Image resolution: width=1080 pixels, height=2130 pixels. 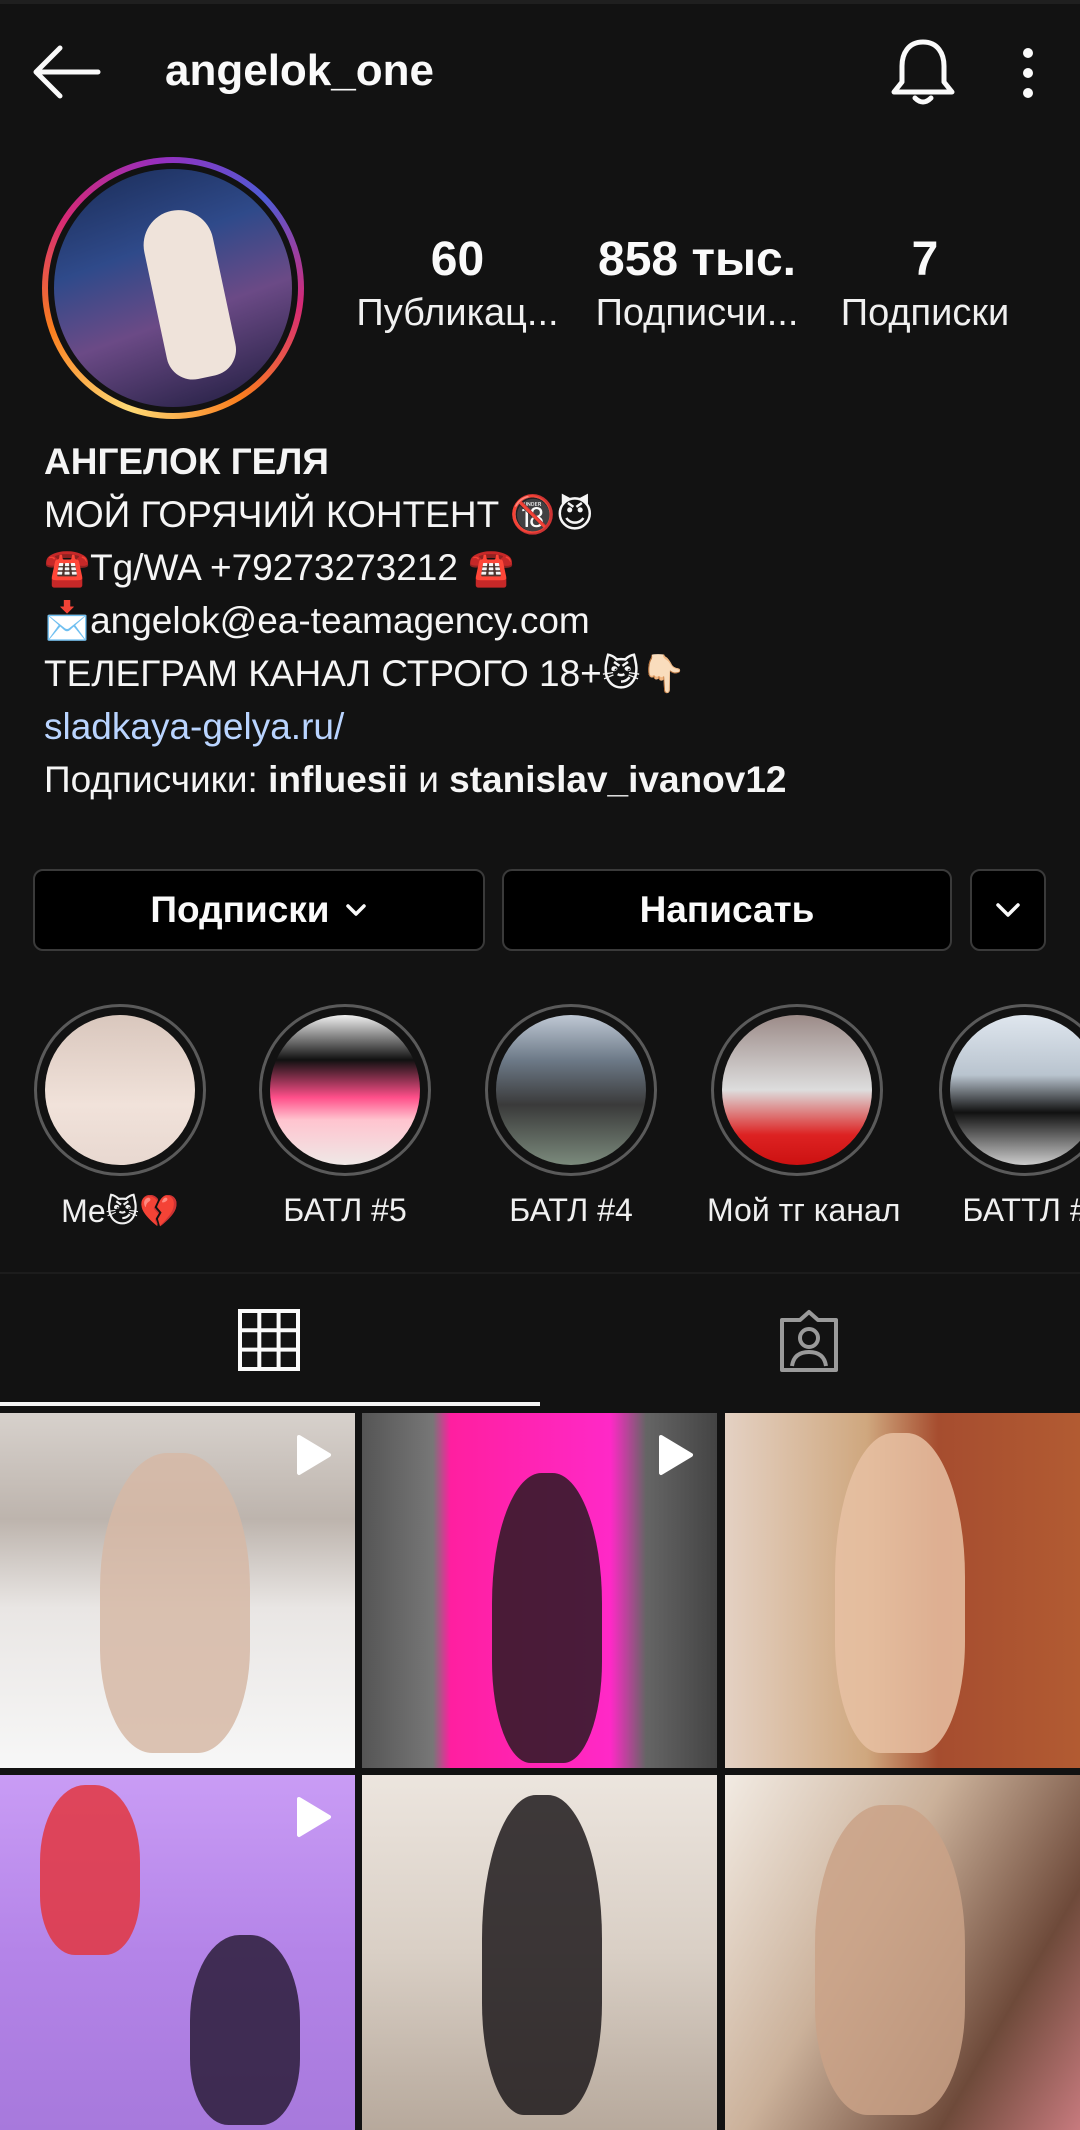 I want to click on bio-website-link: sladkaya-gelya.ru/, so click(x=544, y=726).